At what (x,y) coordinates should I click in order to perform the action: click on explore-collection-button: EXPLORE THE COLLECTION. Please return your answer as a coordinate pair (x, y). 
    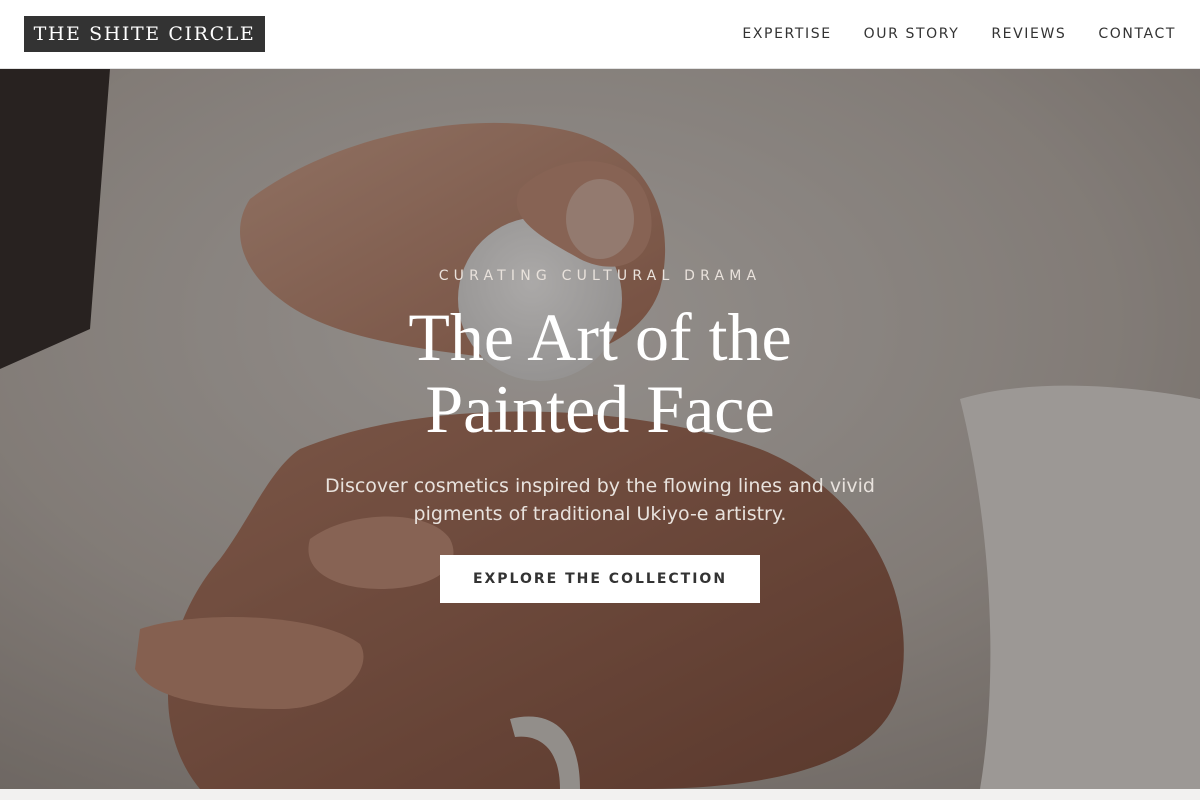
    Looking at the image, I should click on (600, 579).